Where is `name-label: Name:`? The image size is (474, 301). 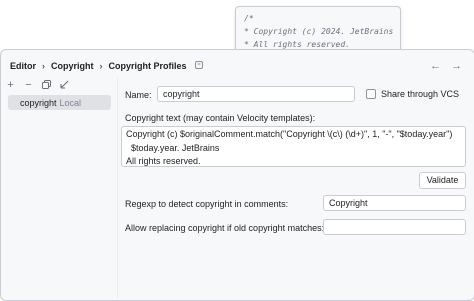
name-label: Name: is located at coordinates (138, 95).